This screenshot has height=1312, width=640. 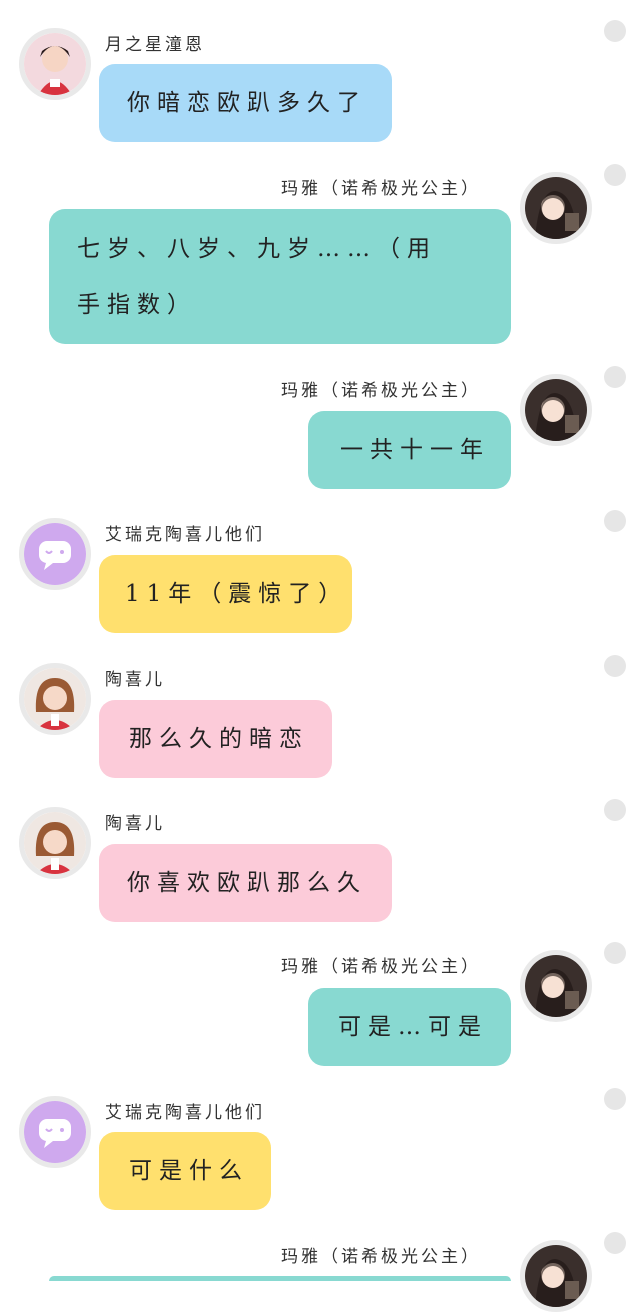 What do you see at coordinates (185, 1171) in the screenshot?
I see `chat-bubble: 可是什么` at bounding box center [185, 1171].